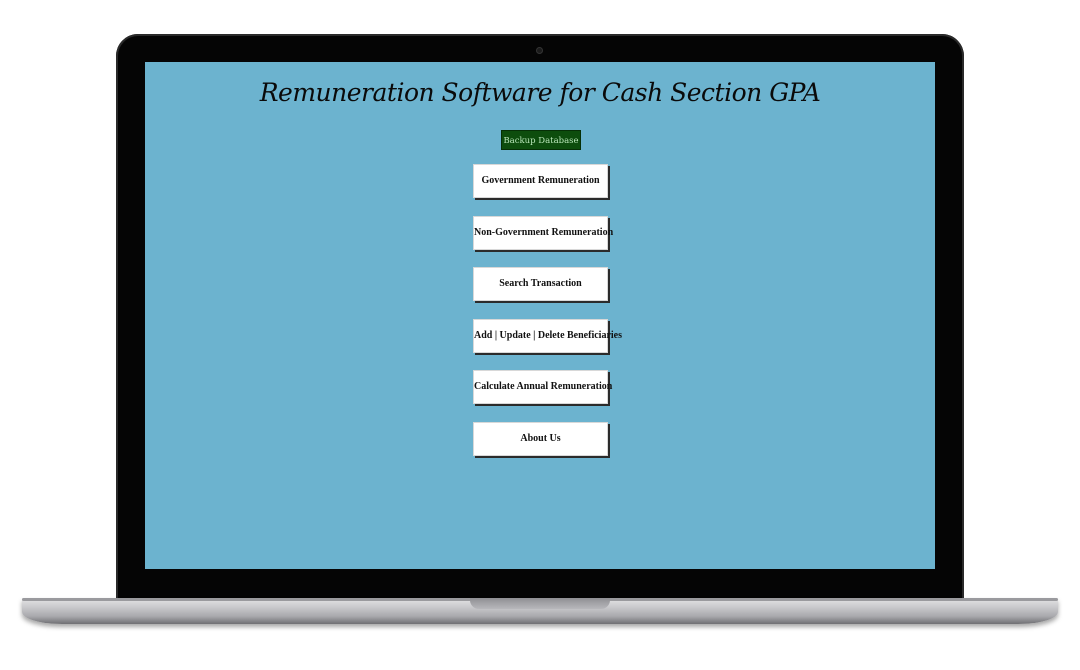  Describe the element at coordinates (542, 387) in the screenshot. I see `calculate-annual-remuneration-button: Calculate Annual Remuneration` at that location.